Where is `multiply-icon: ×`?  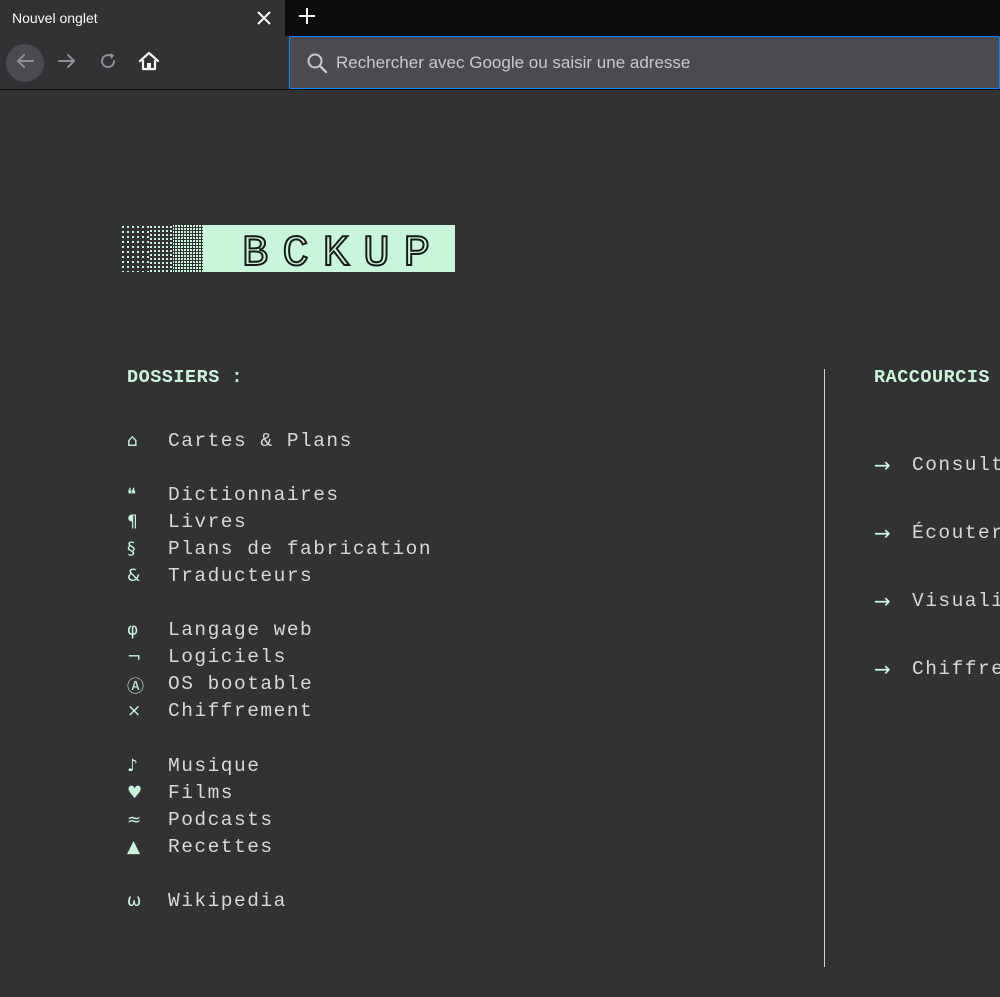 multiply-icon: × is located at coordinates (134, 711).